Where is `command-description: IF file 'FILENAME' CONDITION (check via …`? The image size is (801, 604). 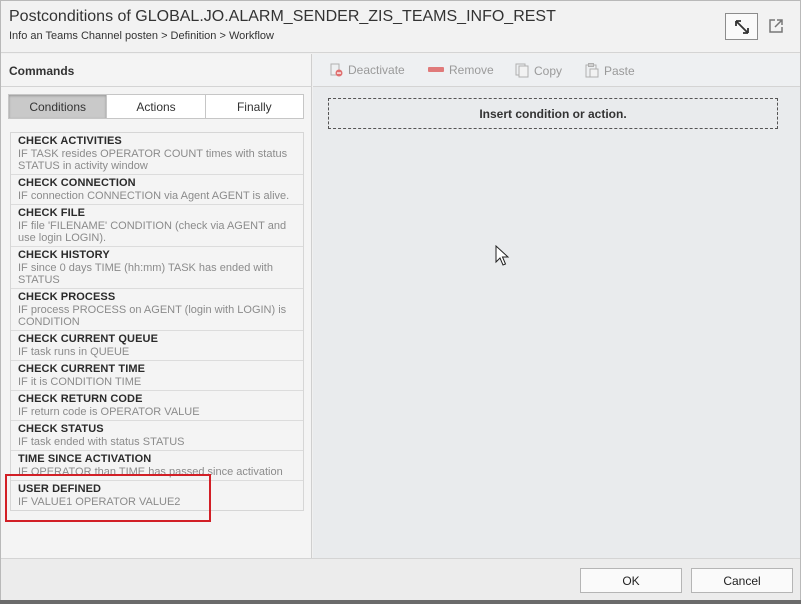 command-description: IF file 'FILENAME' CONDITION (check via … is located at coordinates (152, 232).